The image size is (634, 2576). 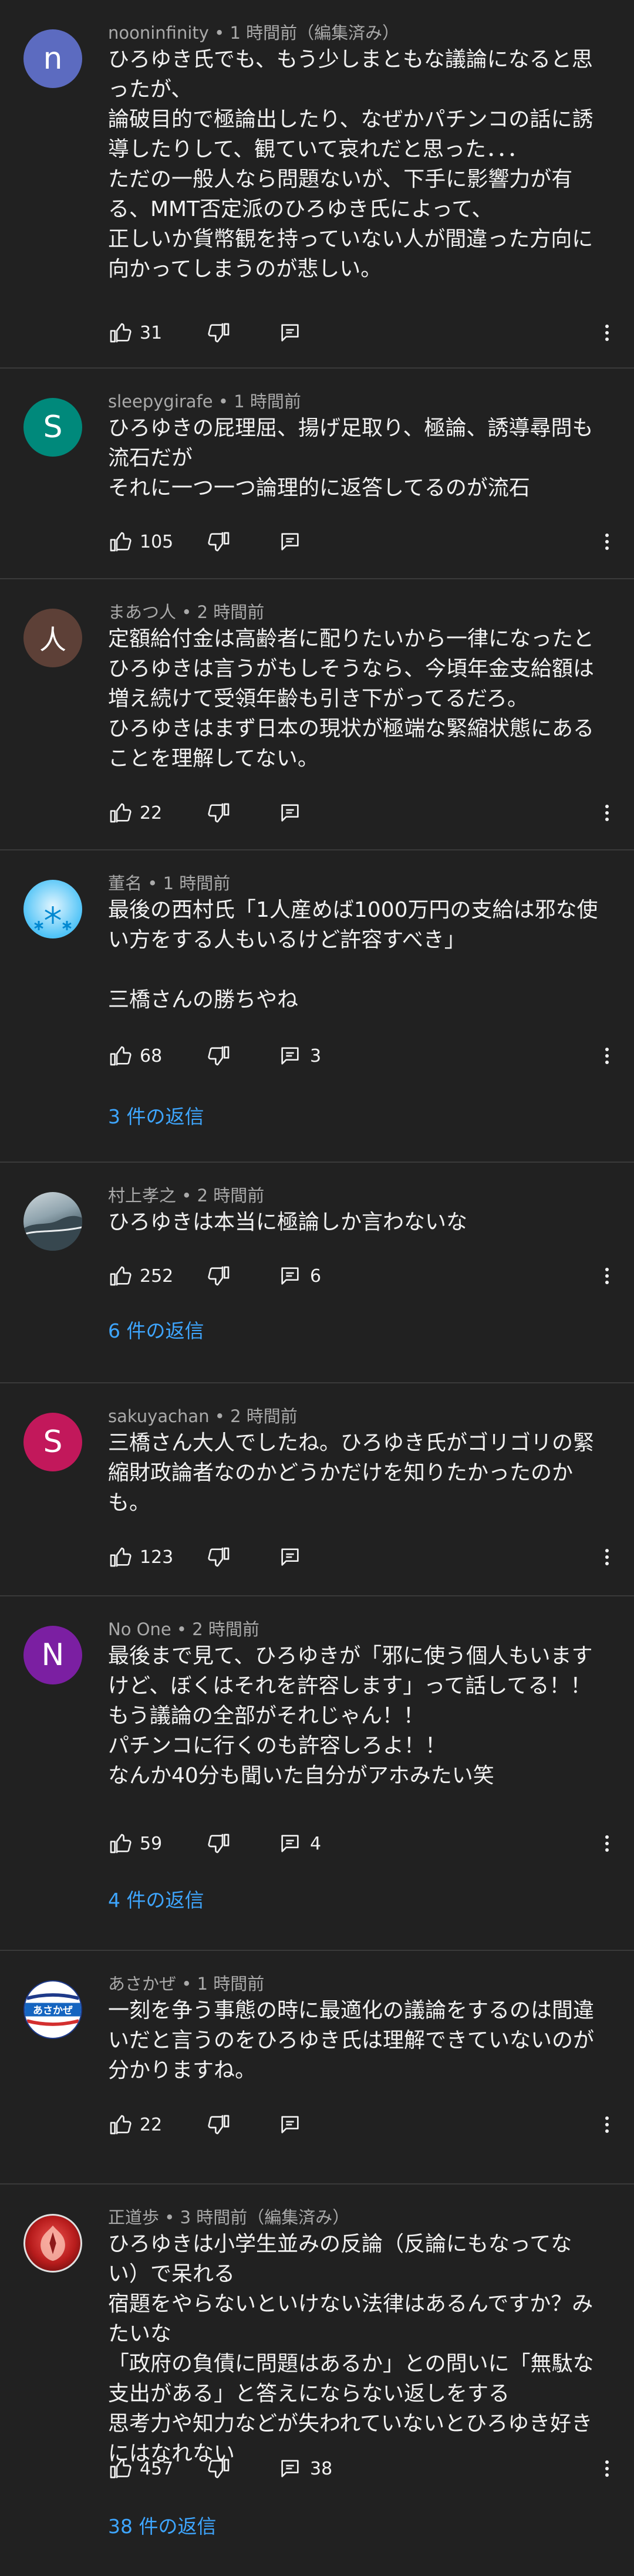 I want to click on avatar: n, so click(x=52, y=58).